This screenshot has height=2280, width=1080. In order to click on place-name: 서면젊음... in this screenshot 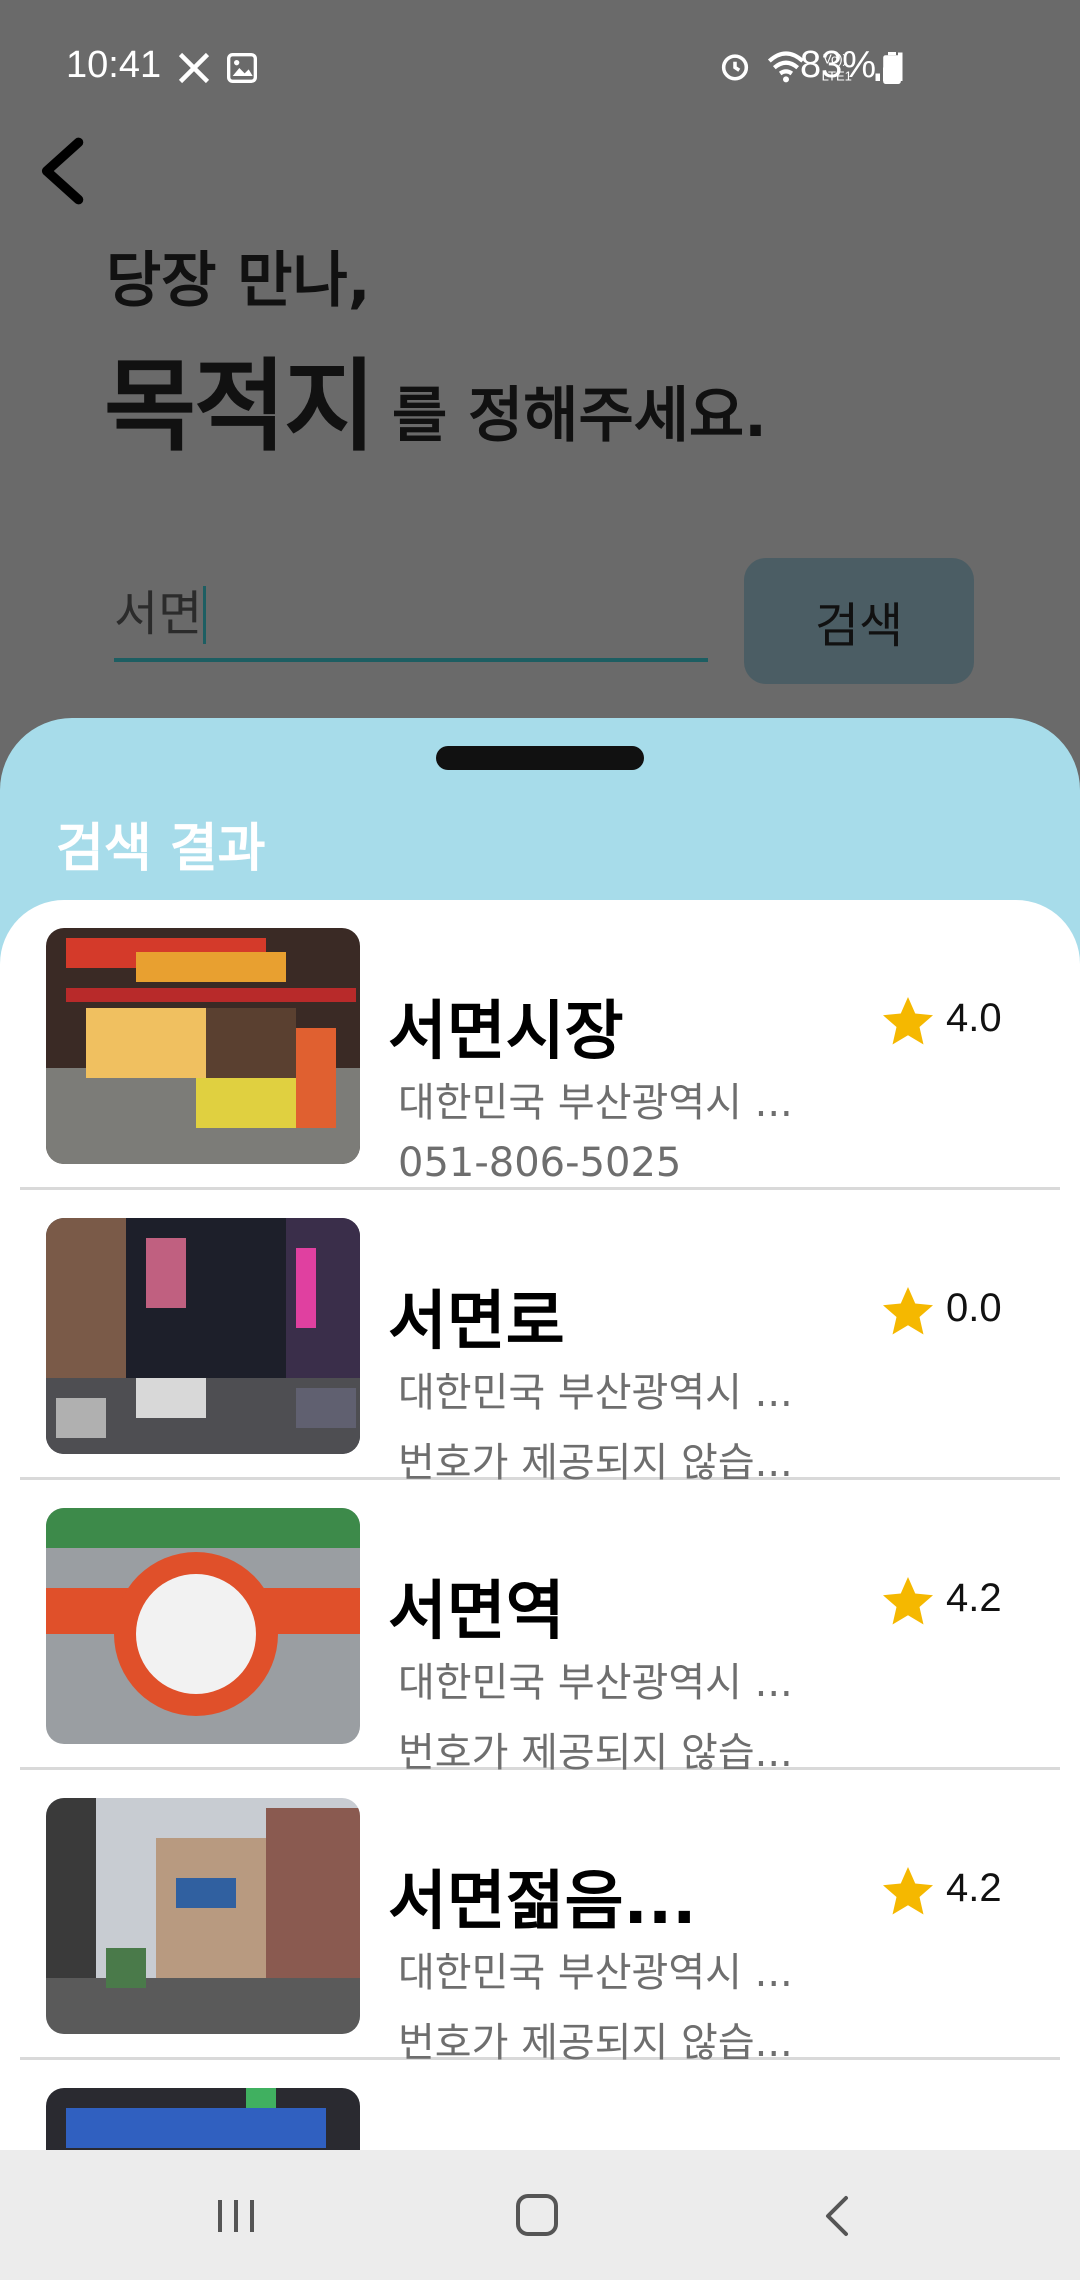, I will do `click(542, 1902)`.